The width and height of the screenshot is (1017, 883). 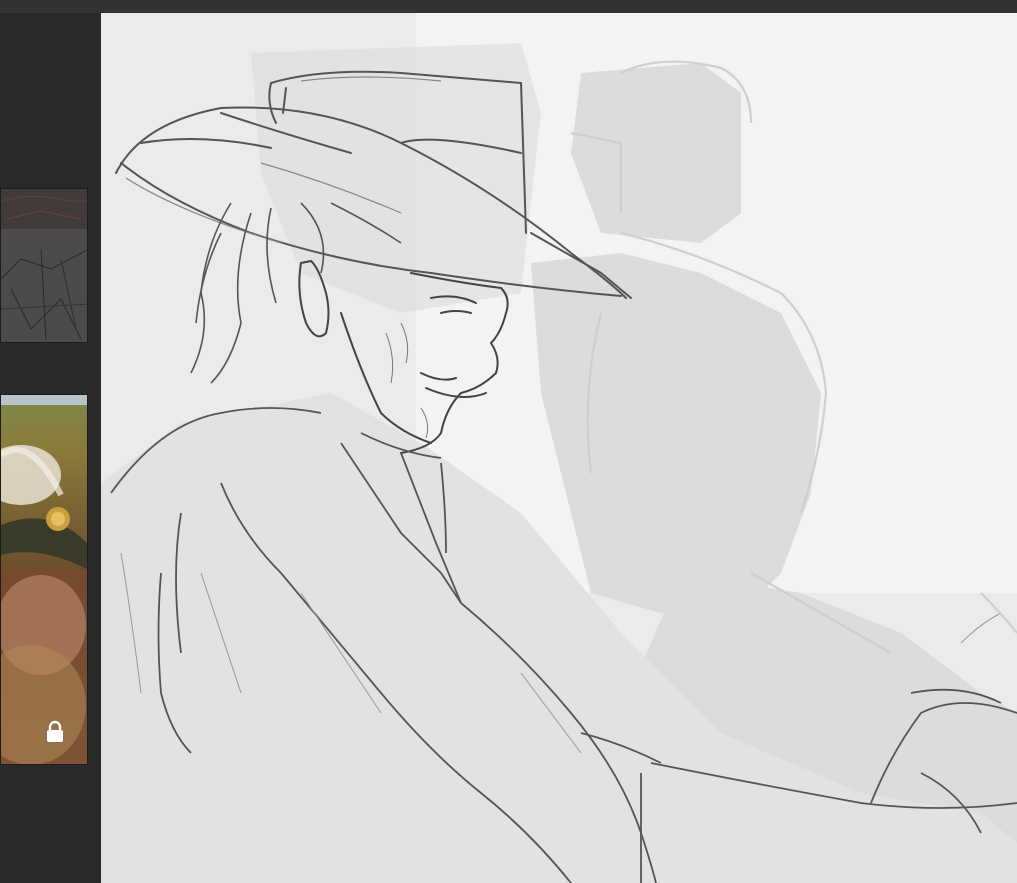 I want to click on lock-icon, so click(x=55, y=732).